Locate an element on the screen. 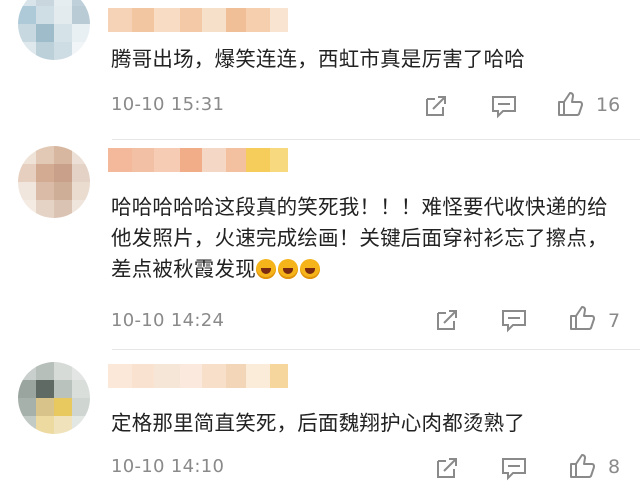 The height and width of the screenshot is (482, 640). comment-text: 腾哥出场，爆笑连连，西虹市真是厉害了哈哈 is located at coordinates (318, 59).